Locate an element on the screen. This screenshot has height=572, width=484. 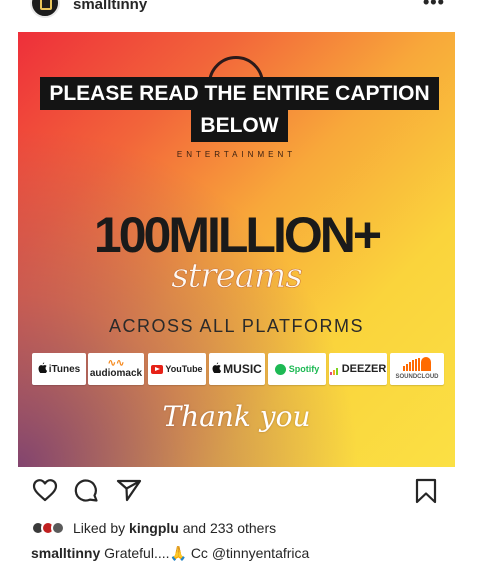
platform-soundcloud-label: SOUNDCLOUD is located at coordinates (417, 377).